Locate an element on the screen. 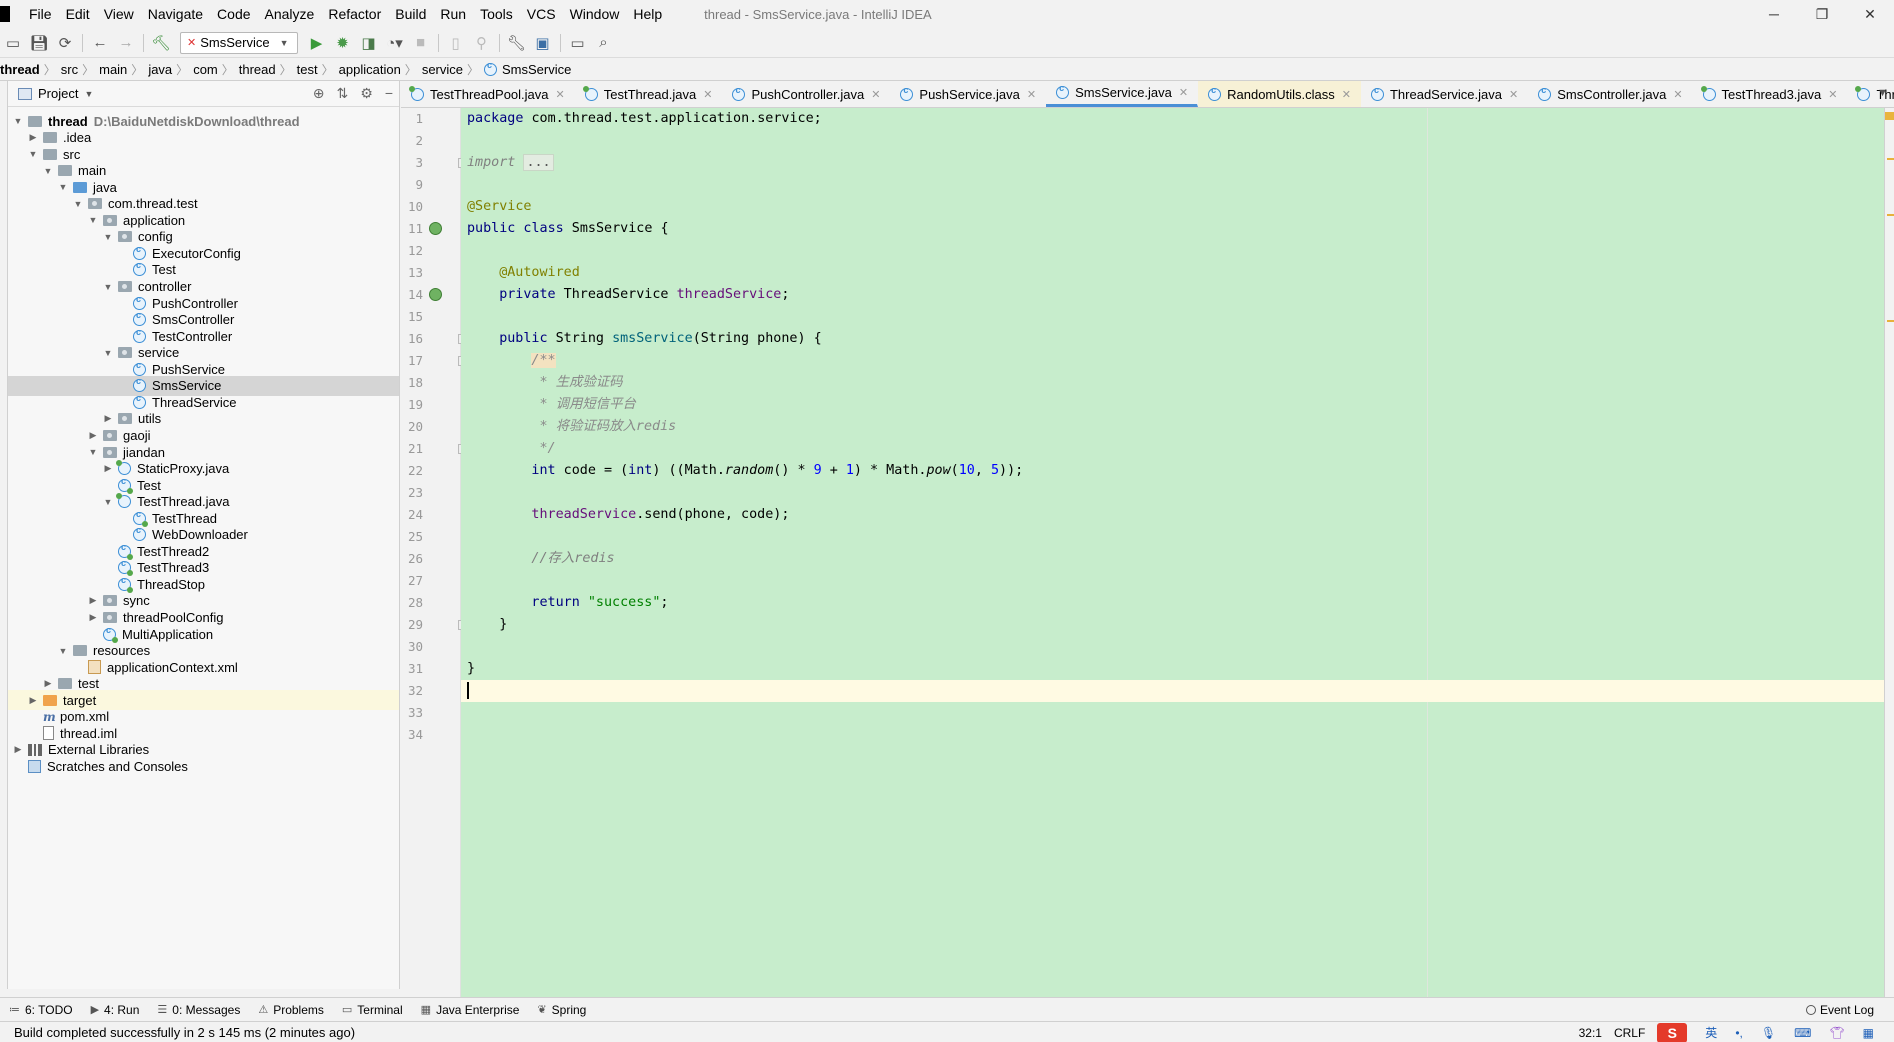 The image size is (1894, 1042). editor-tab: PushController.java ✕ is located at coordinates (806, 94).